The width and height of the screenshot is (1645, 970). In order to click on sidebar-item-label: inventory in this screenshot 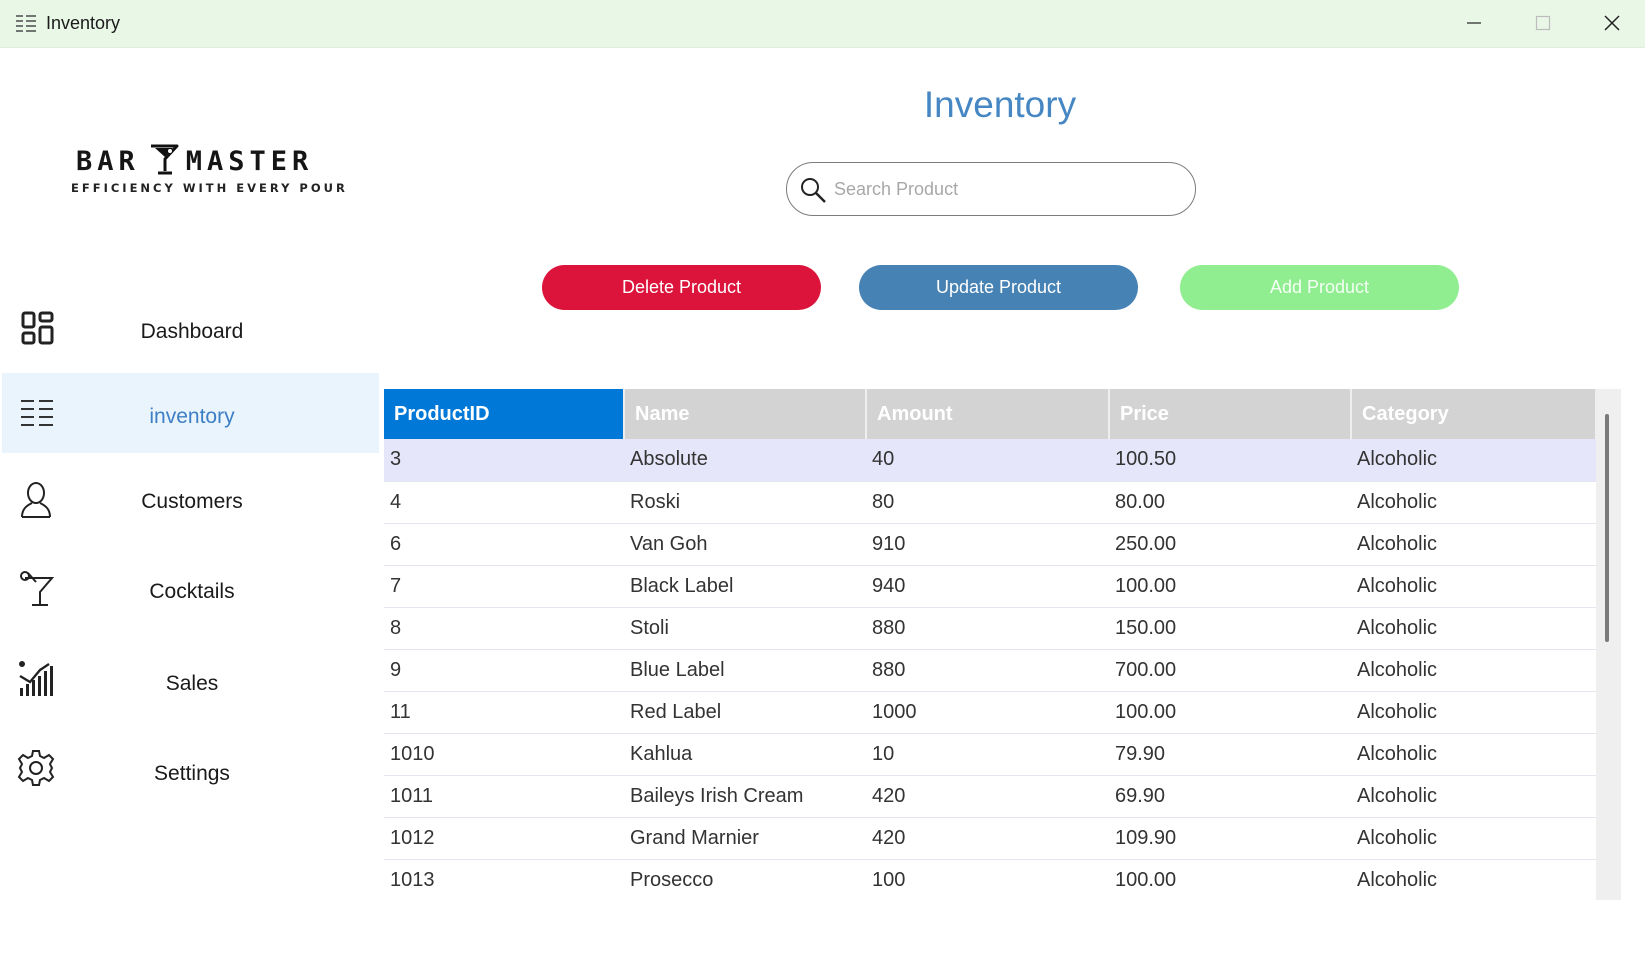, I will do `click(192, 416)`.